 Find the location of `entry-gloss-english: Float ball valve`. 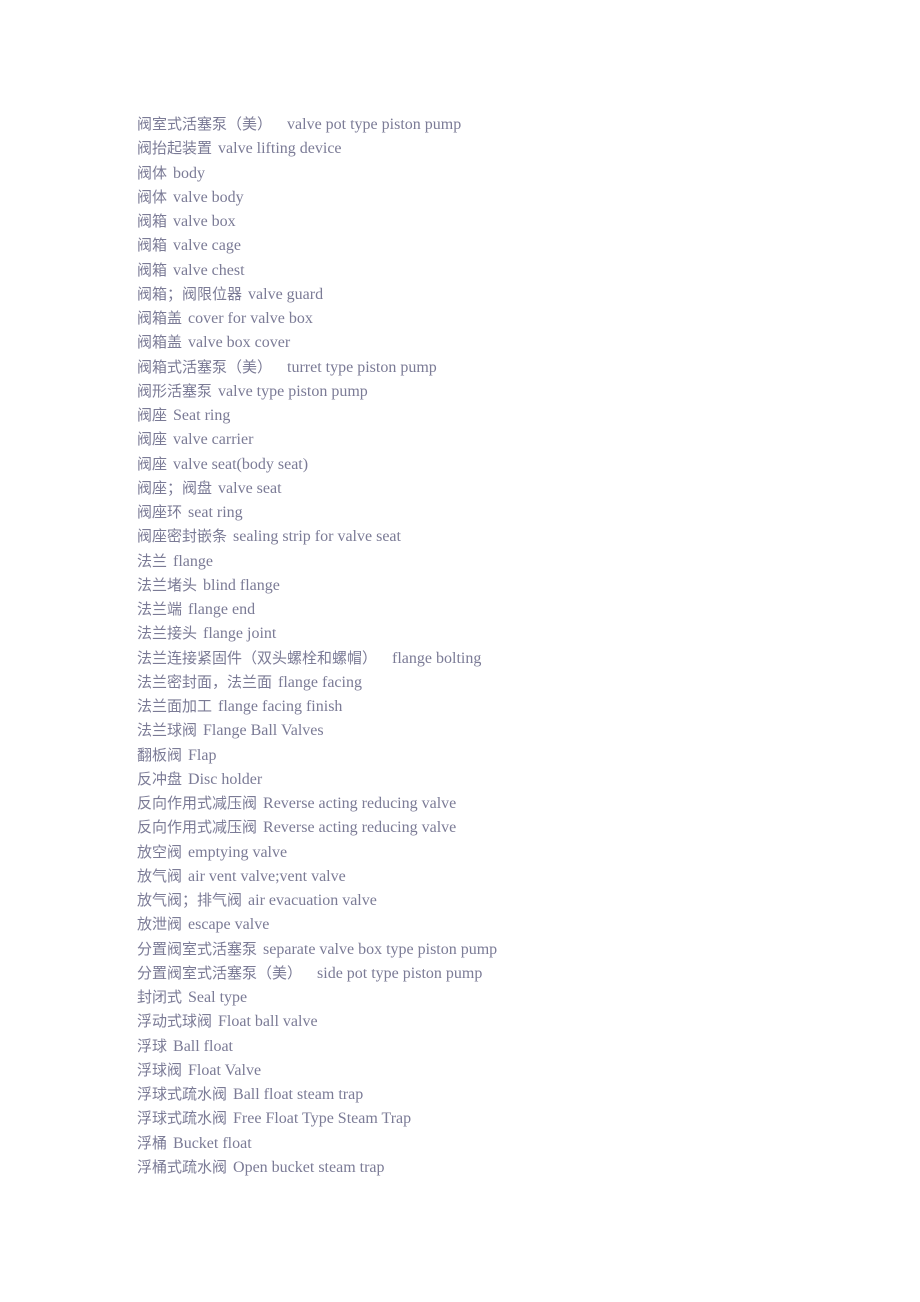

entry-gloss-english: Float ball valve is located at coordinates (268, 1022).